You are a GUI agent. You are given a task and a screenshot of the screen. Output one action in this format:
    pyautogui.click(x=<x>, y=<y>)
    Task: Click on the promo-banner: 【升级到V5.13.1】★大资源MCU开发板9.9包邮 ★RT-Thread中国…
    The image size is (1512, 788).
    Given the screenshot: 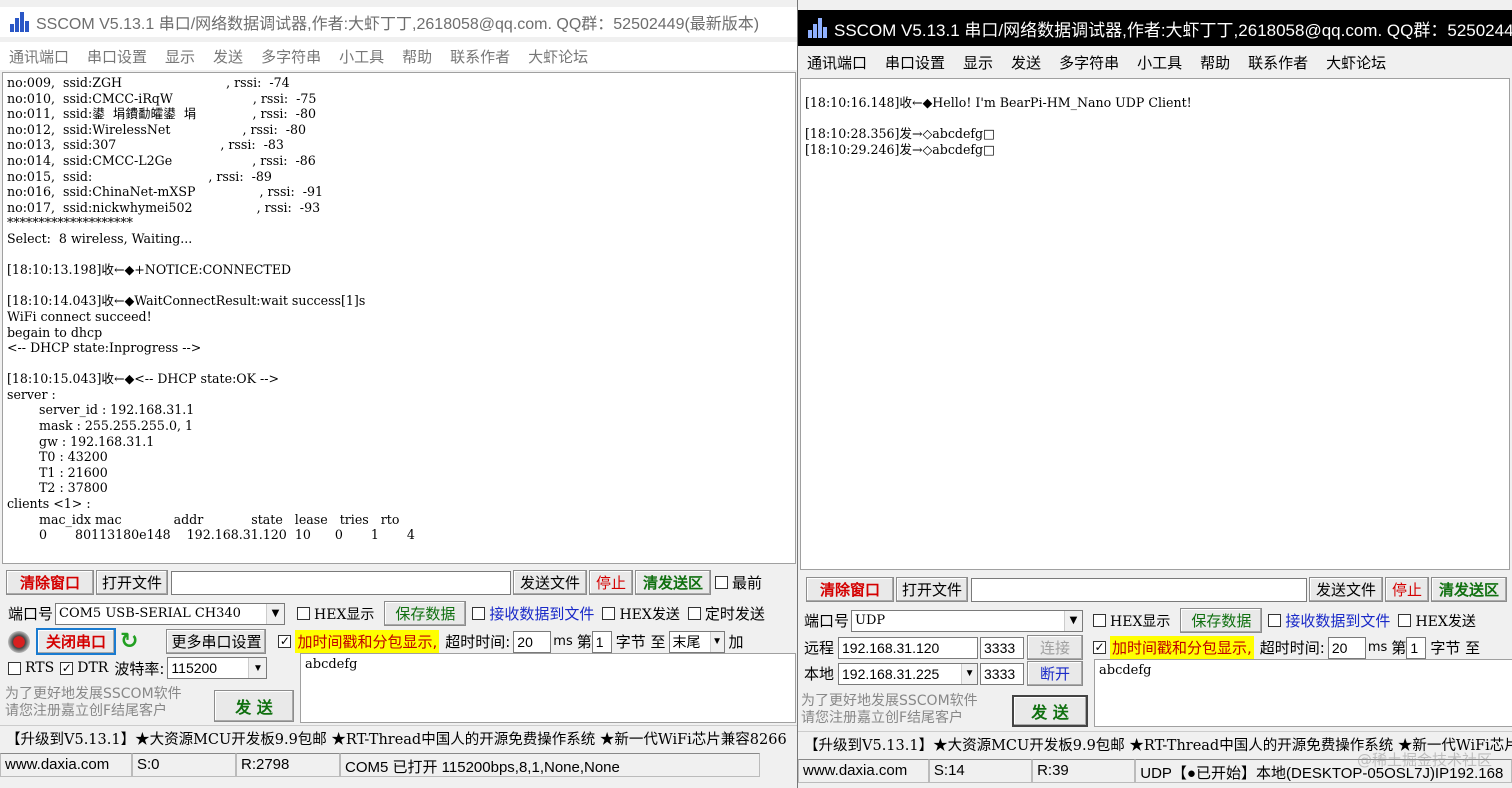 What is the action you would take?
    pyautogui.click(x=399, y=738)
    